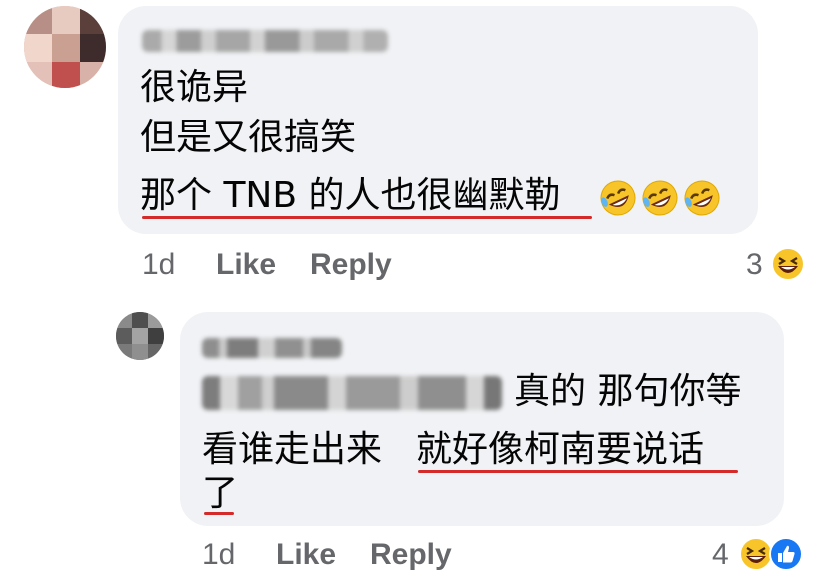 The width and height of the screenshot is (828, 578). What do you see at coordinates (158, 265) in the screenshot?
I see `comment-timestamp: 1d` at bounding box center [158, 265].